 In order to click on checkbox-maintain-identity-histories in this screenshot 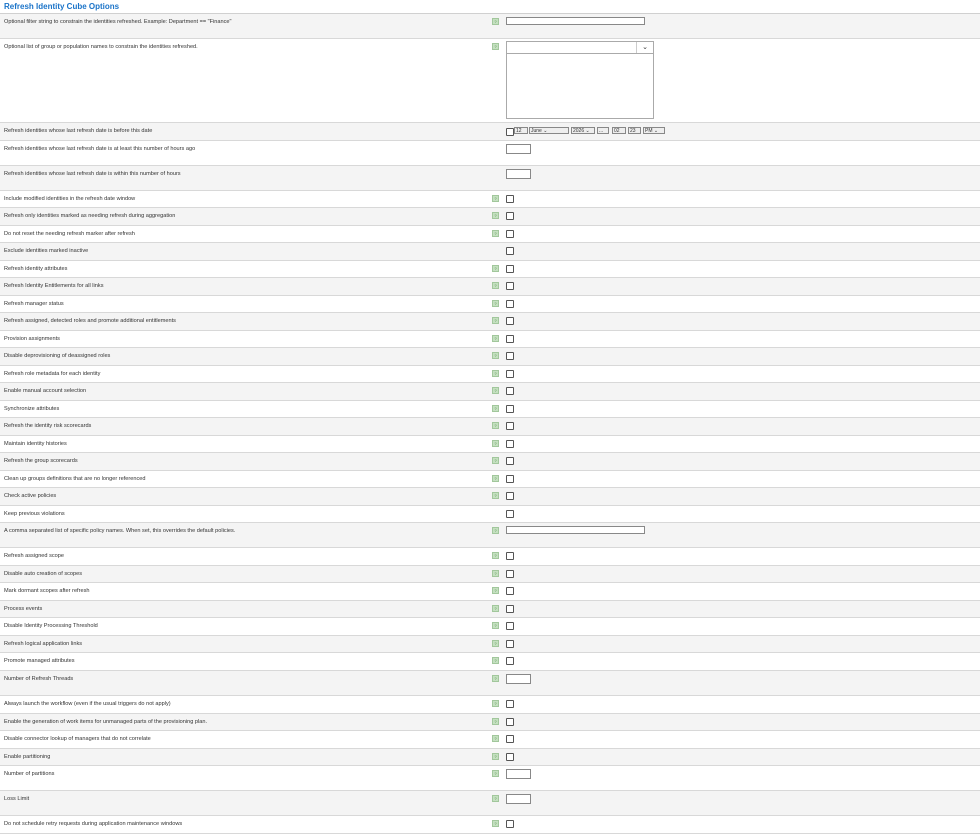, I will do `click(510, 444)`.